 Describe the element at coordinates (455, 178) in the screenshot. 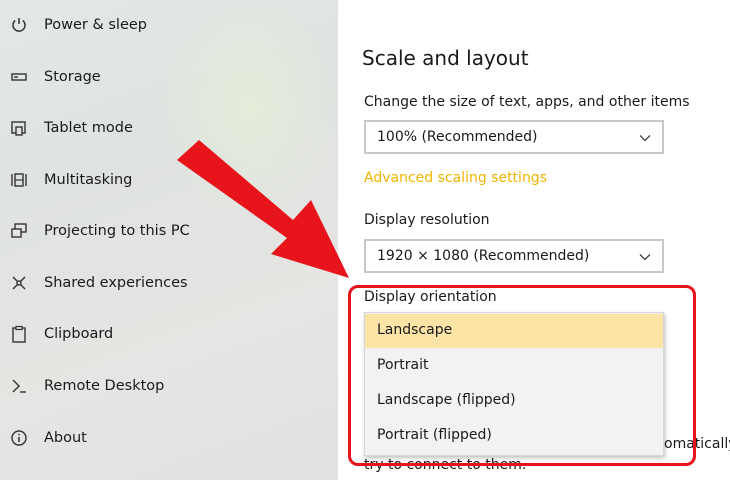

I see `advanced-scaling-link: Advanced scaling settings` at that location.